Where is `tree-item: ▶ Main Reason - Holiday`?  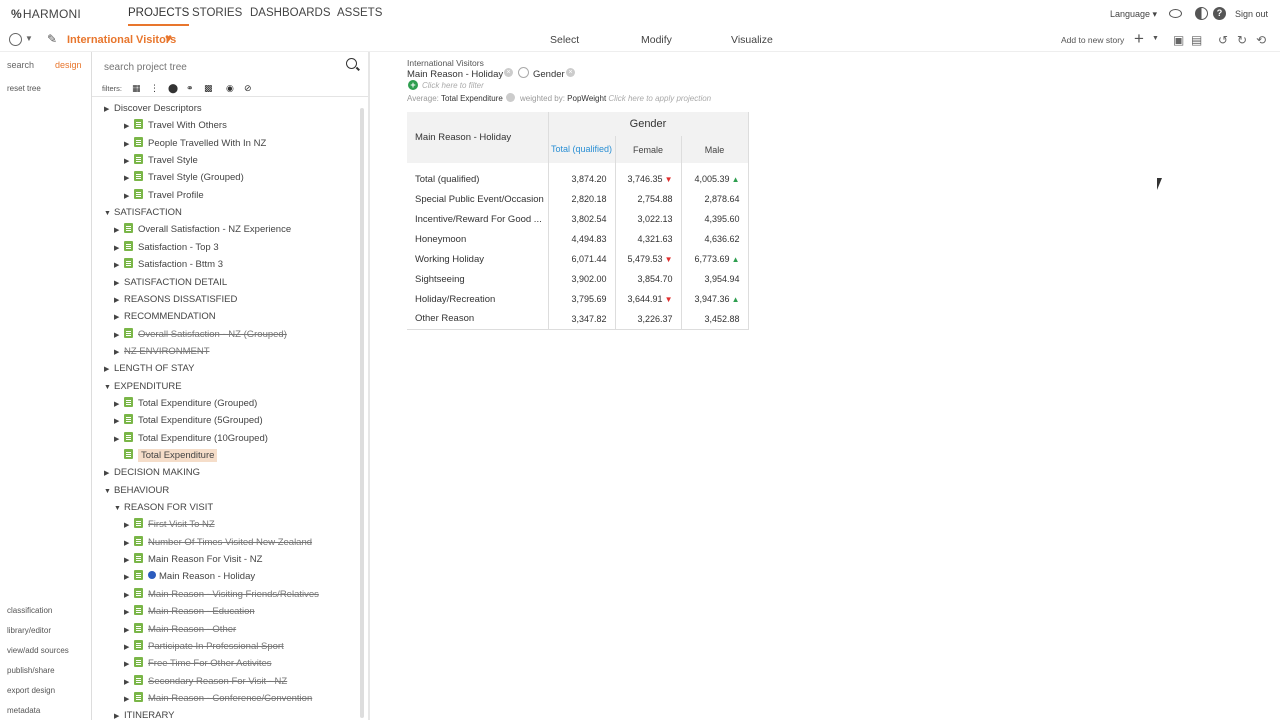
tree-item: ▶ Main Reason - Holiday is located at coordinates (189, 576).